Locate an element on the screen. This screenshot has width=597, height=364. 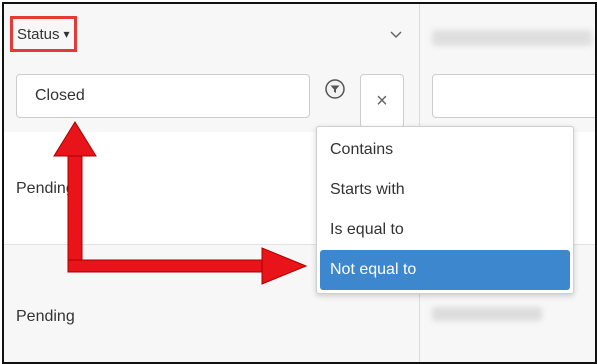
operator-option-contains: Contains is located at coordinates (445, 150).